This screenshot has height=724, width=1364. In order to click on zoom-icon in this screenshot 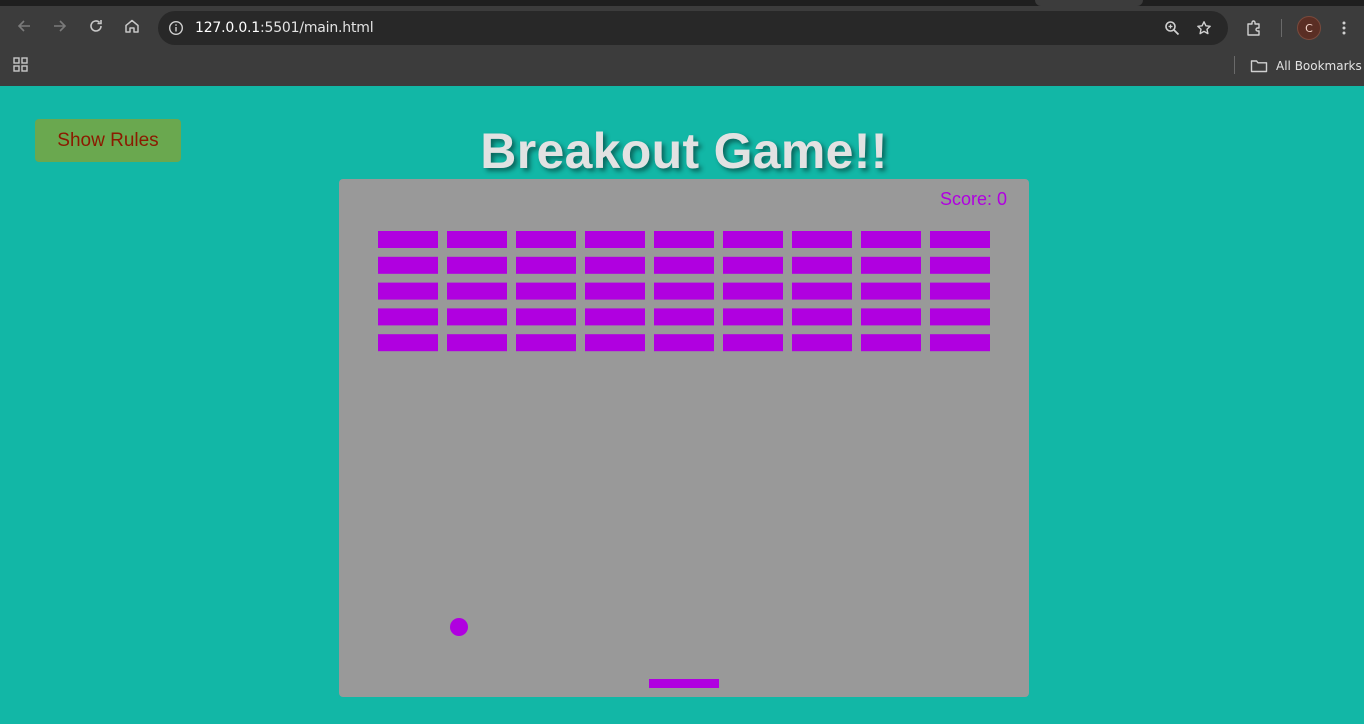, I will do `click(1172, 28)`.